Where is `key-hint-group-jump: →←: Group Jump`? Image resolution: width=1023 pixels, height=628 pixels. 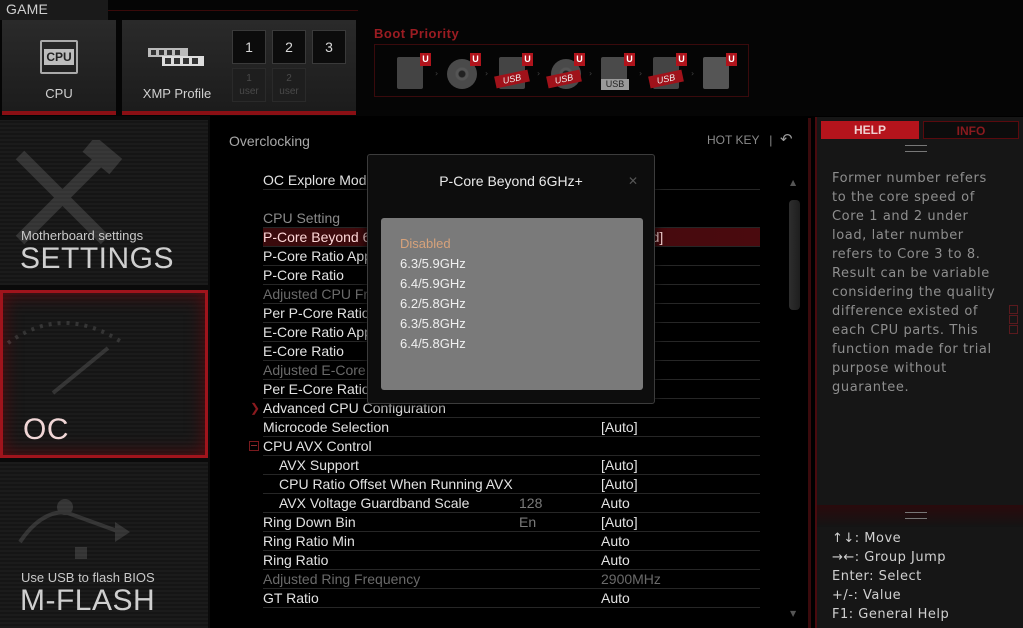 key-hint-group-jump: →←: Group Jump is located at coordinates (889, 557).